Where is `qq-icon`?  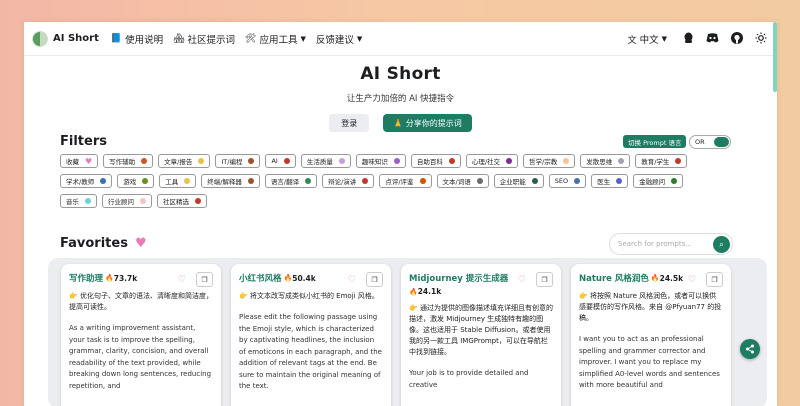 qq-icon is located at coordinates (688, 39).